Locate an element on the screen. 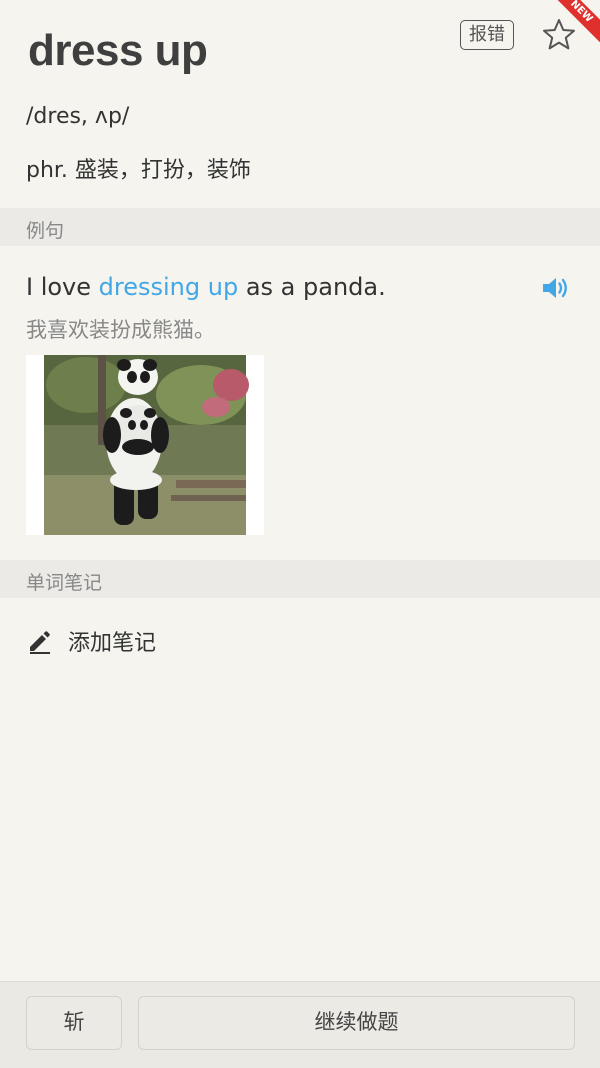 The height and width of the screenshot is (1068, 600). example-sentence-en: I love dressing up as a panda. is located at coordinates (206, 287).